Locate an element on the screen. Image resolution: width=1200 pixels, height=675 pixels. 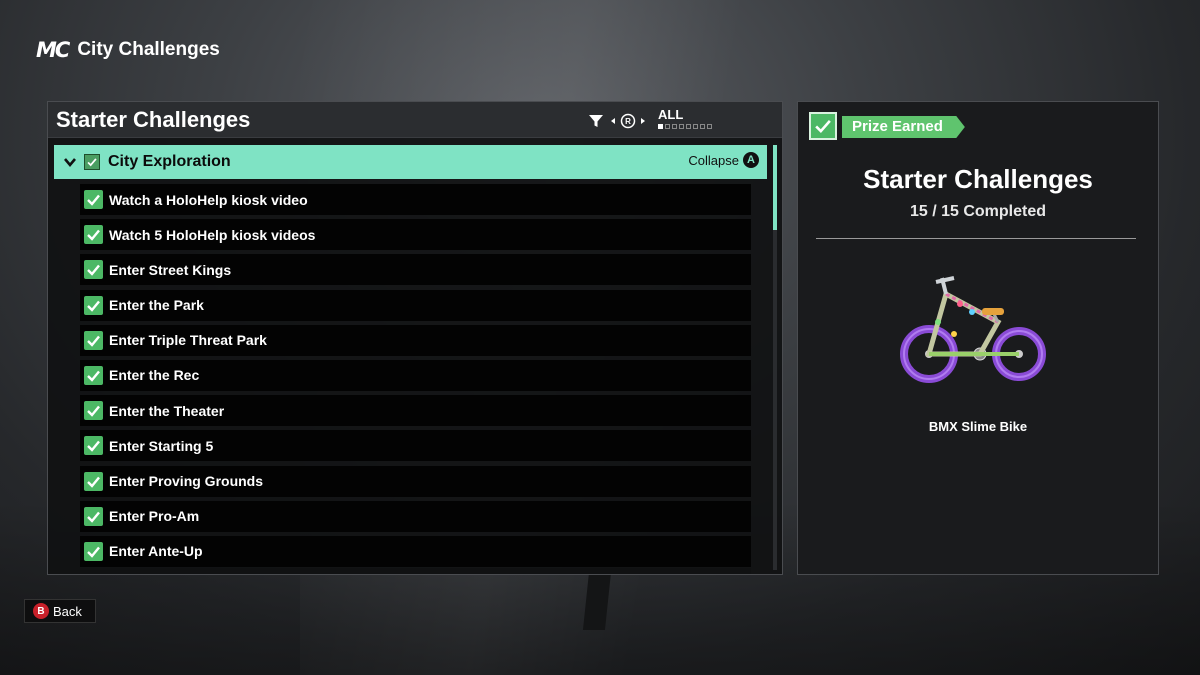
list-item: Enter the Park is located at coordinates (415, 305).